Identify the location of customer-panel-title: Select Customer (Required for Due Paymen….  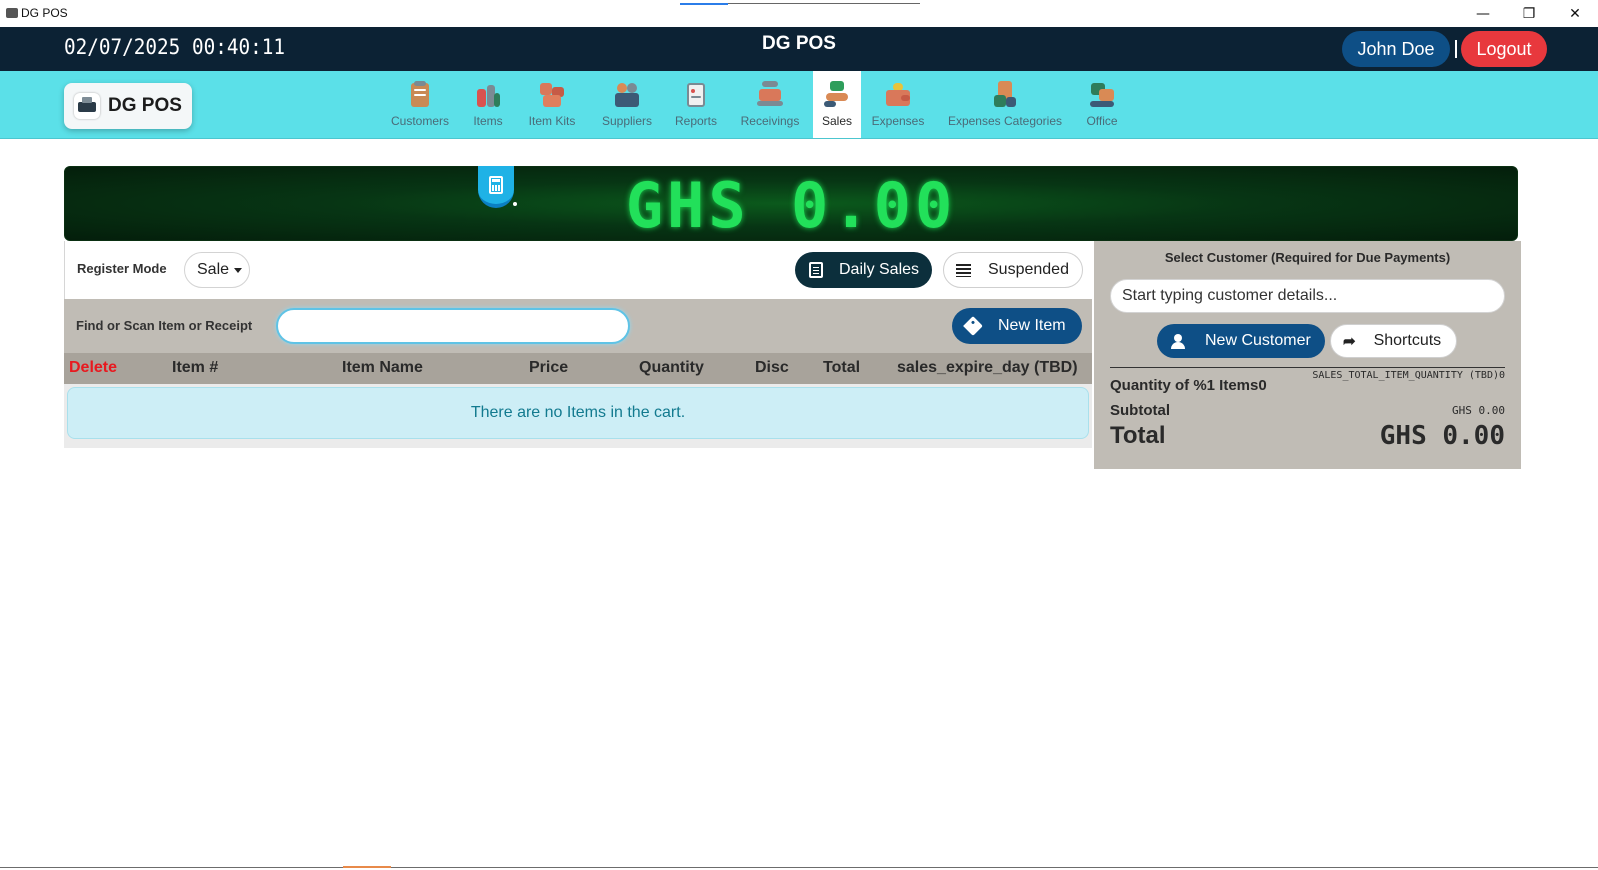
(1307, 257).